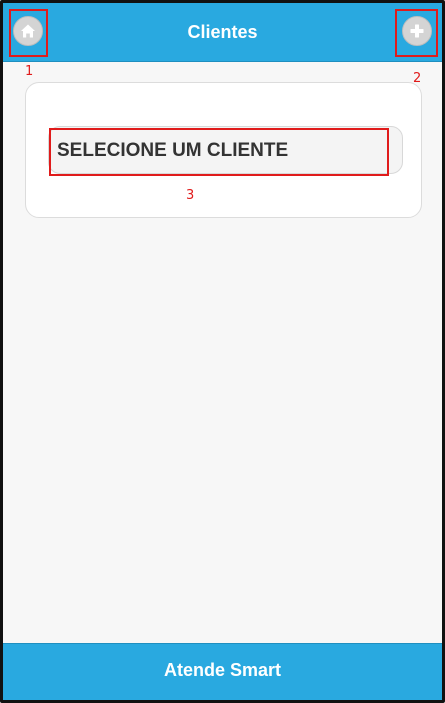 Image resolution: width=445 pixels, height=703 pixels. I want to click on footer-title: Atende Smart, so click(222, 670).